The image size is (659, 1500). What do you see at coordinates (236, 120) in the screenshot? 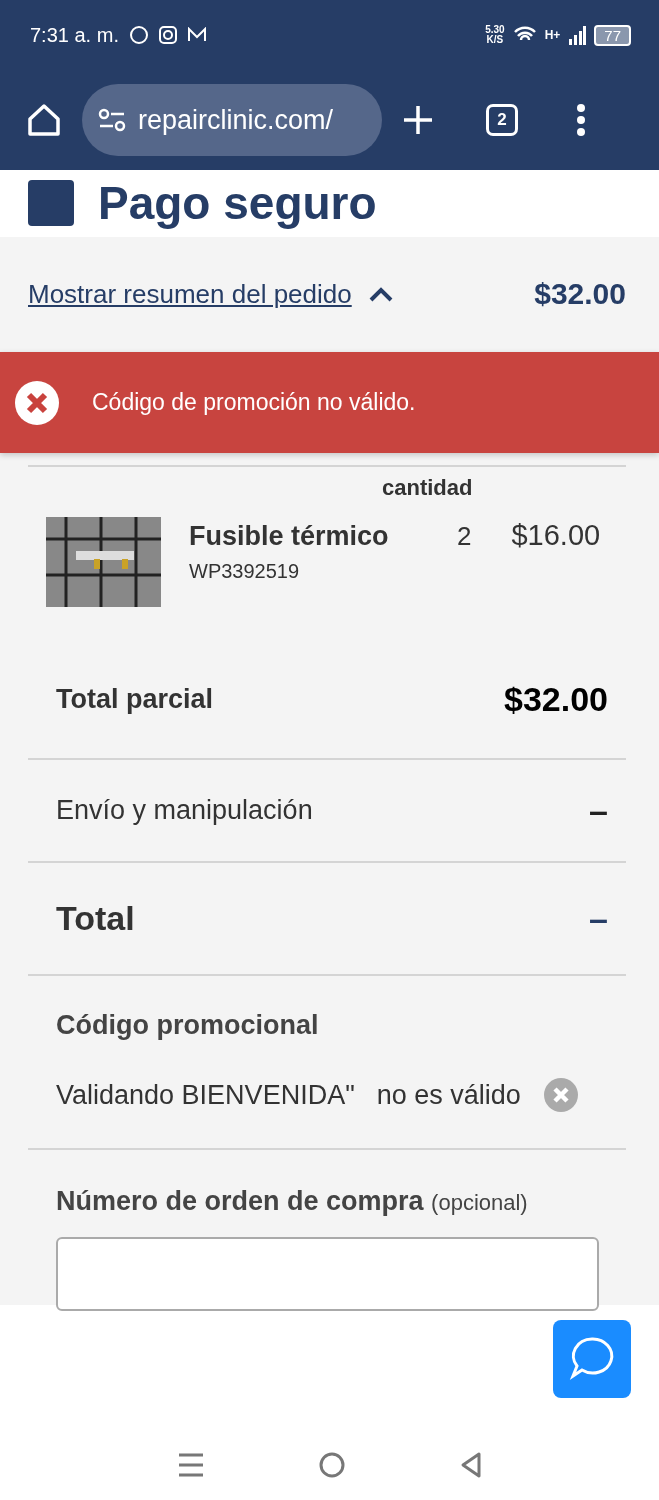
I see `url-text: repairclinic.com/` at bounding box center [236, 120].